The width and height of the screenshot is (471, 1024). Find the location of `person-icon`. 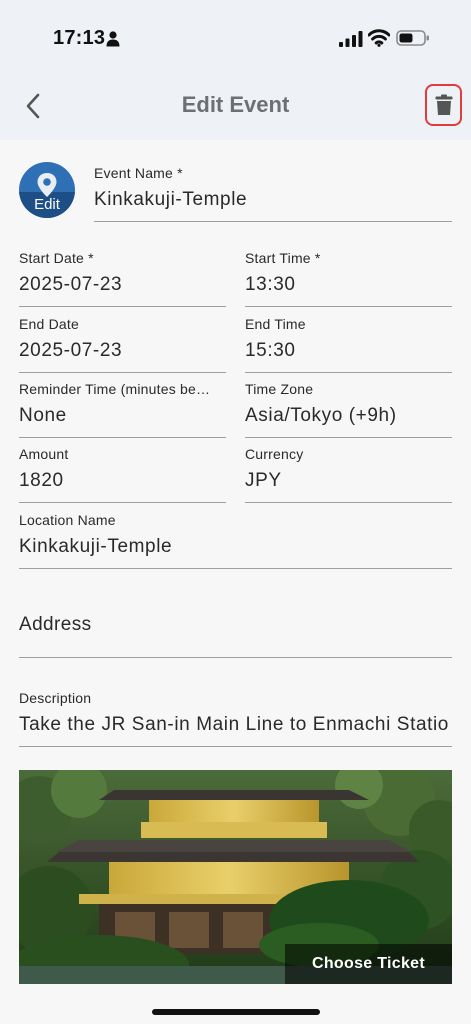

person-icon is located at coordinates (113, 39).